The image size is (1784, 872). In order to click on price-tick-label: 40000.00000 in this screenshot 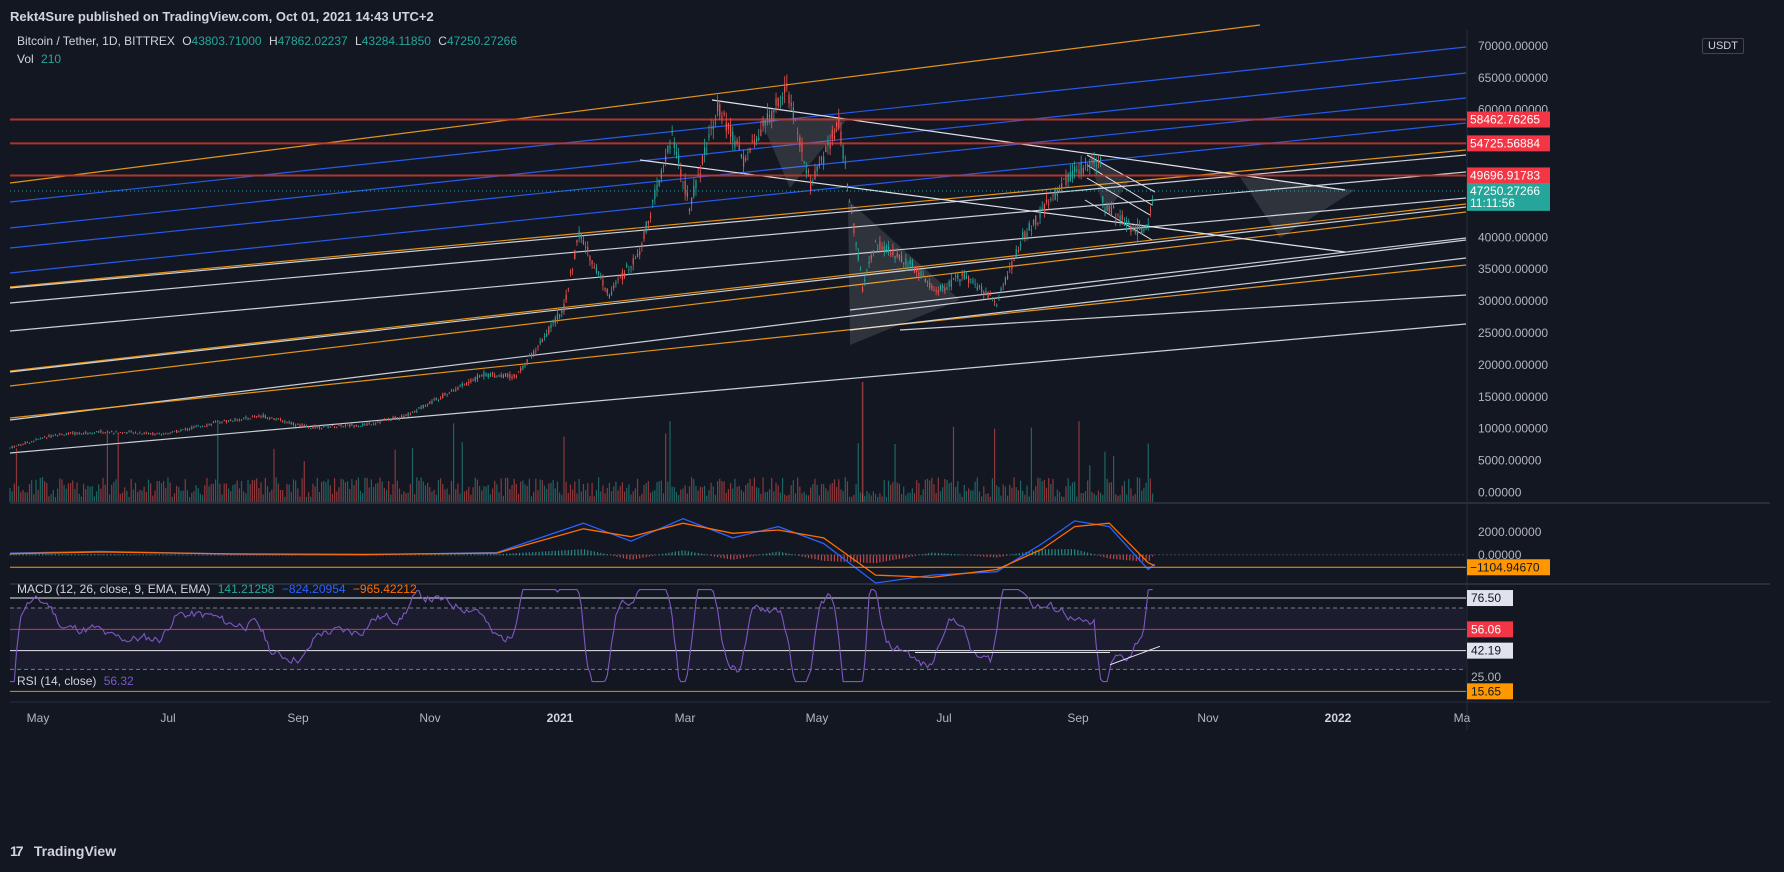, I will do `click(1513, 237)`.